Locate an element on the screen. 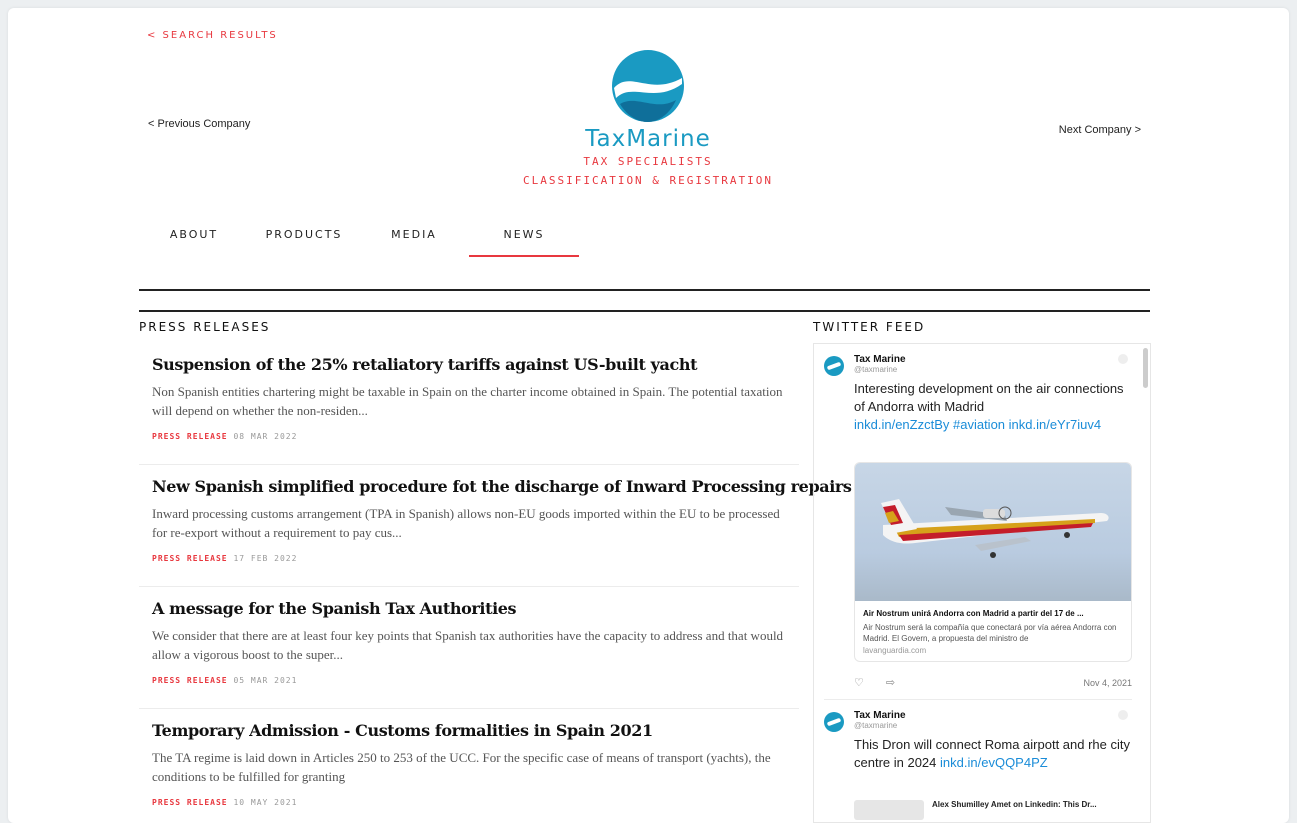  tab-news: NEWS is located at coordinates (524, 242).